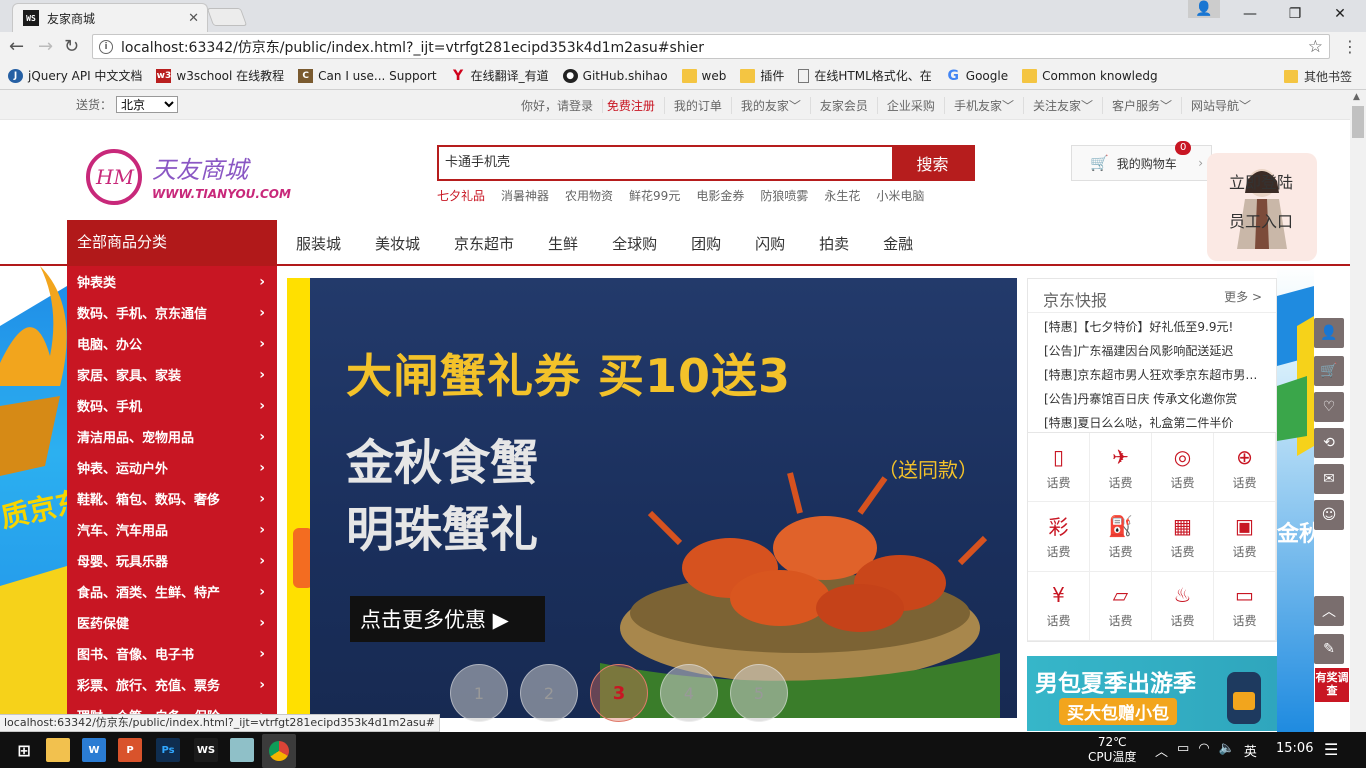 This screenshot has width=1366, height=768. Describe the element at coordinates (172, 343) in the screenshot. I see `category-item: 电脑、办公 ›` at that location.